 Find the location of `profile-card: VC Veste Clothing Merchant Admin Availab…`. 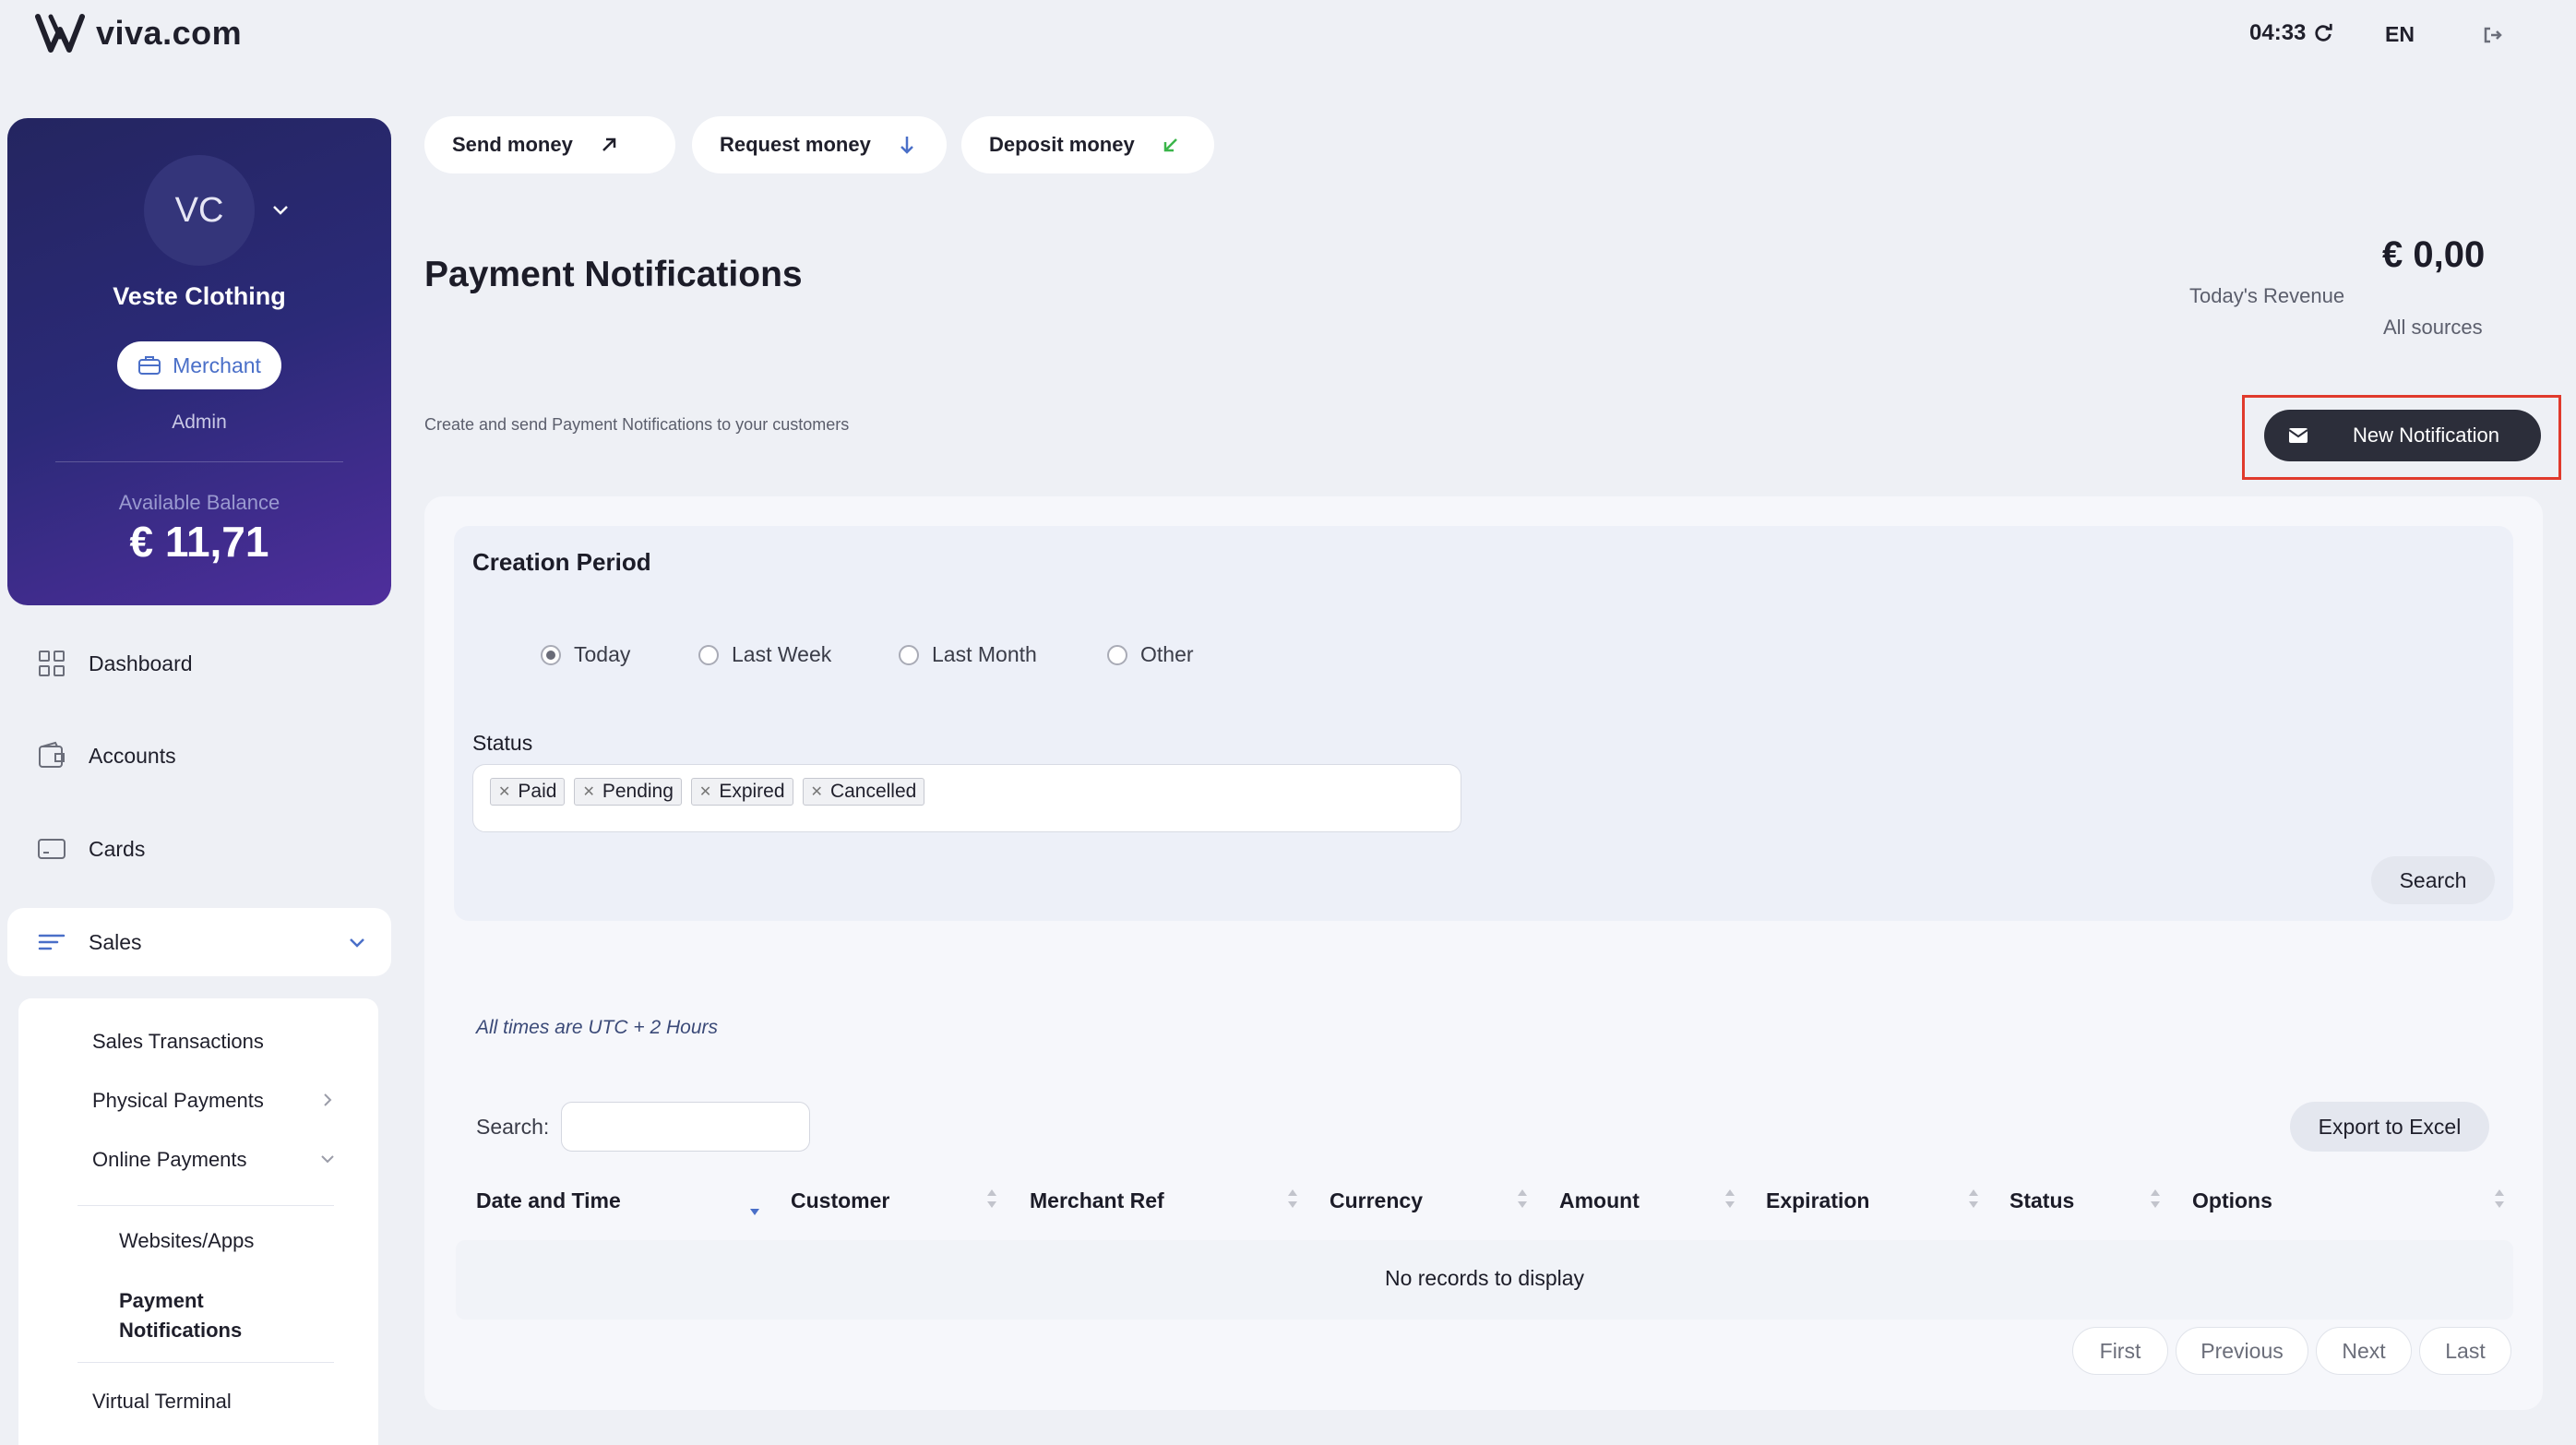

profile-card: VC Veste Clothing Merchant Admin Availab… is located at coordinates (199, 361).